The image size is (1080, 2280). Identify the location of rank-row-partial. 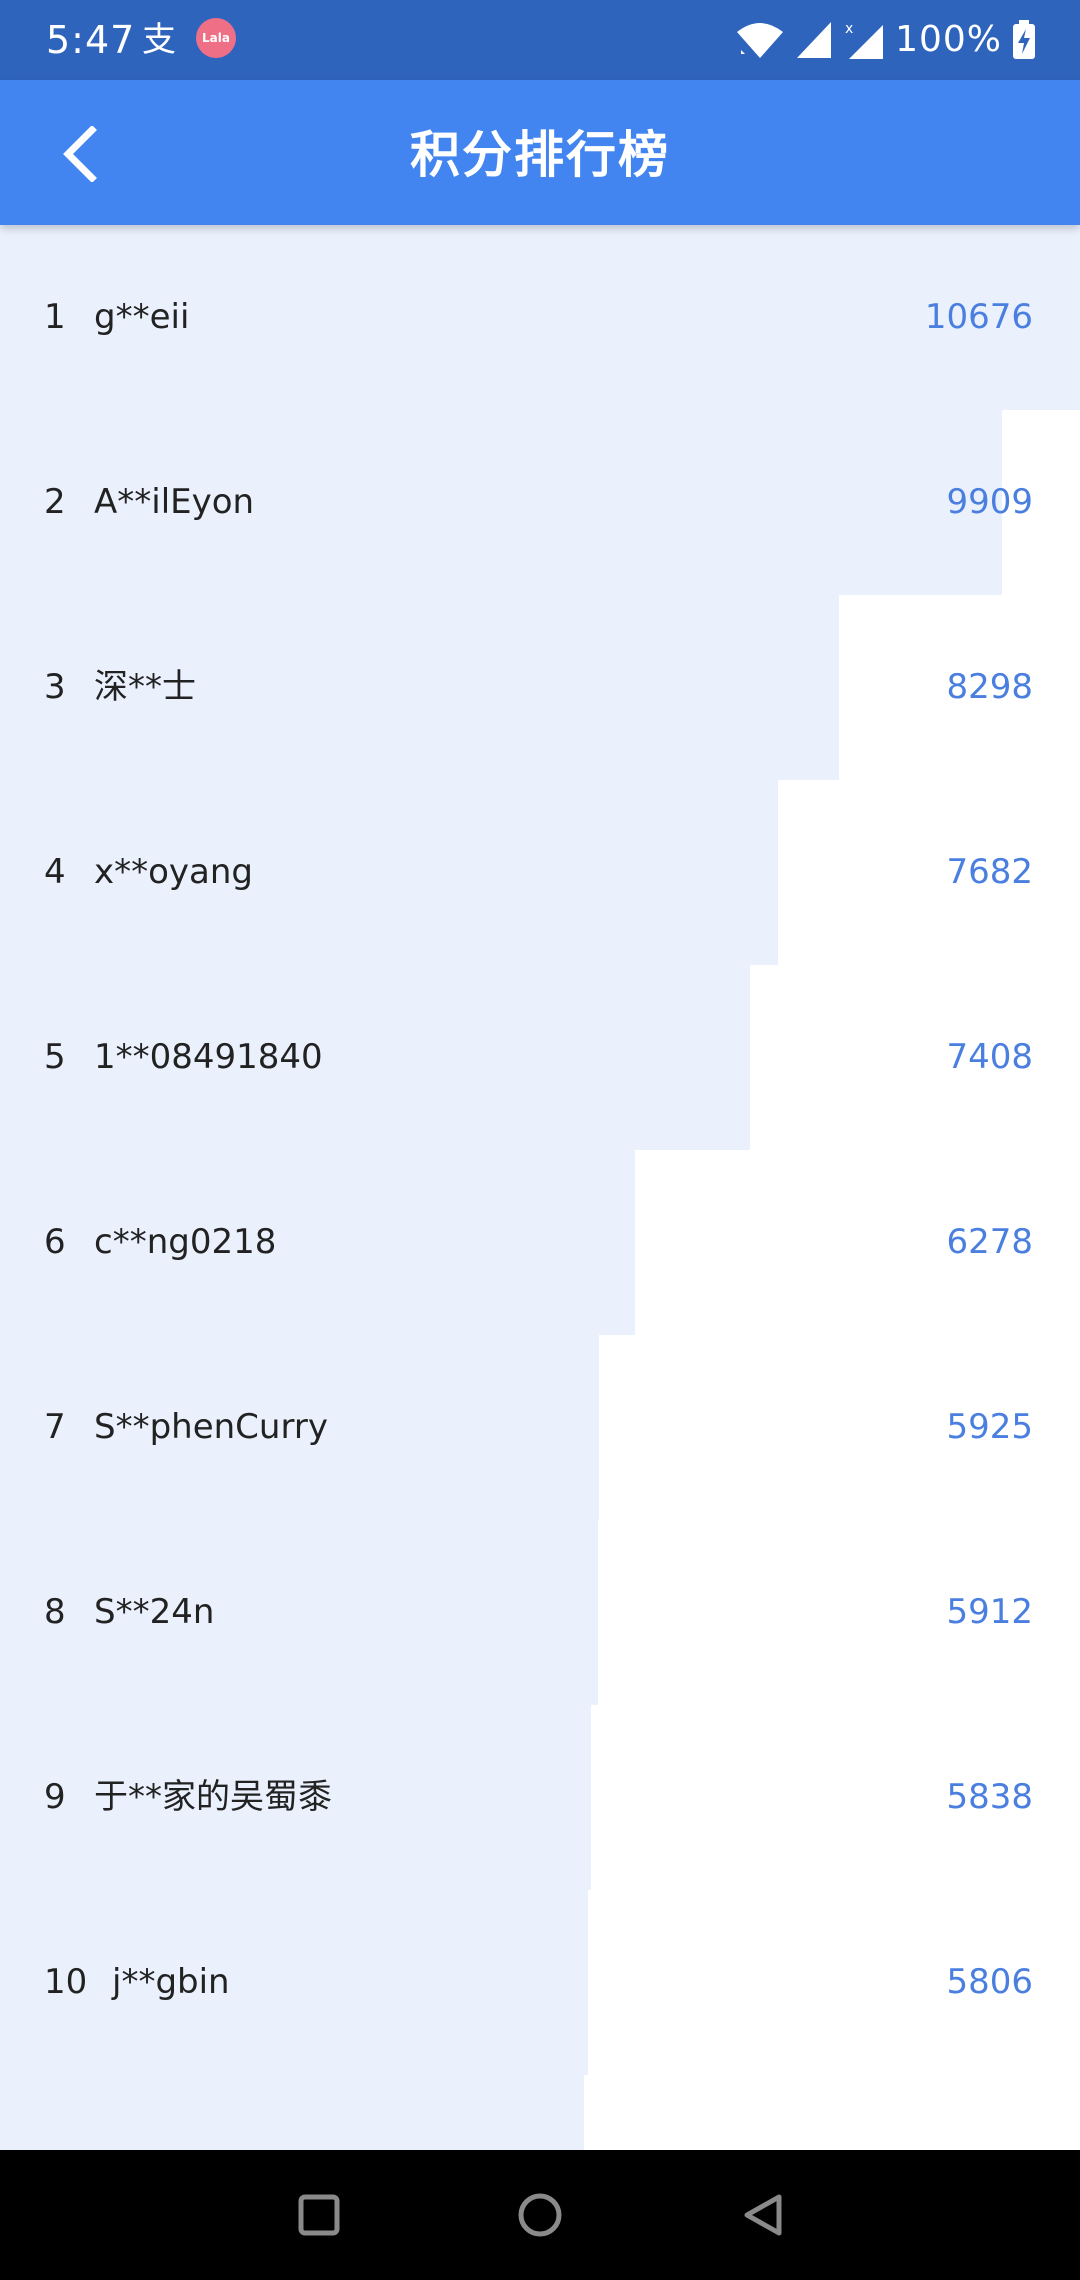
(540, 2112).